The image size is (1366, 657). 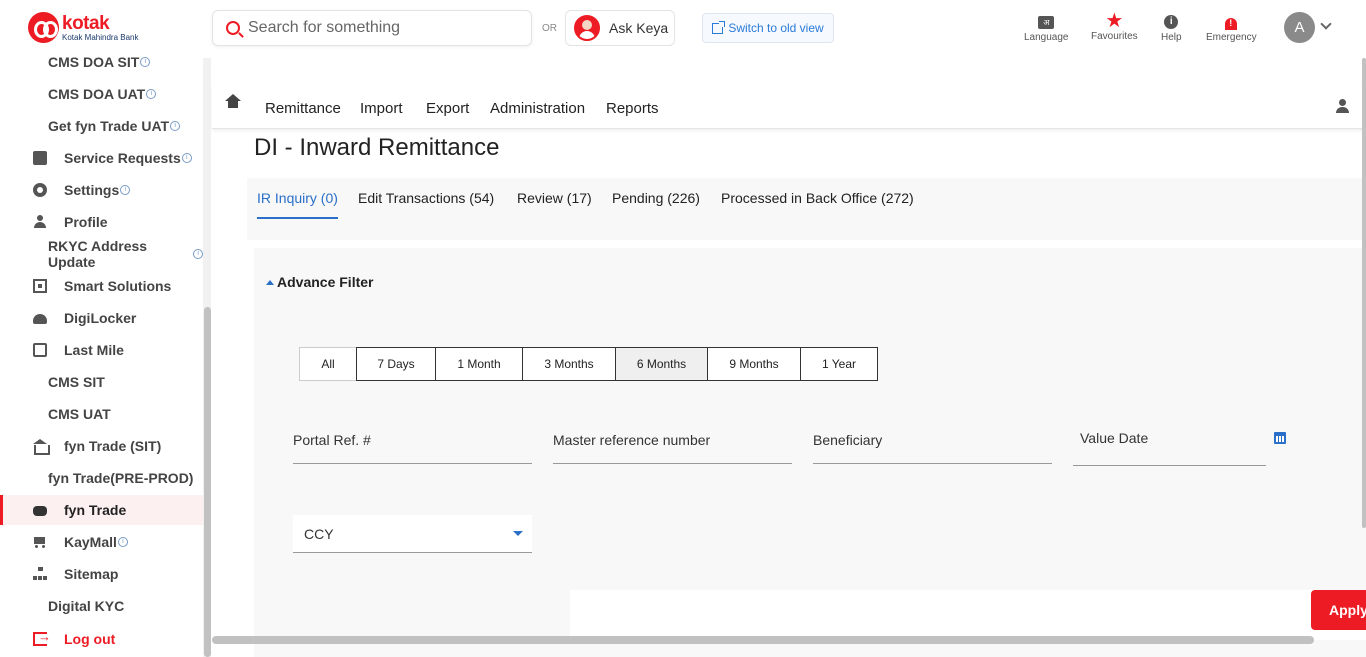 I want to click on page-title: DI - Inward Remittance, so click(x=377, y=147).